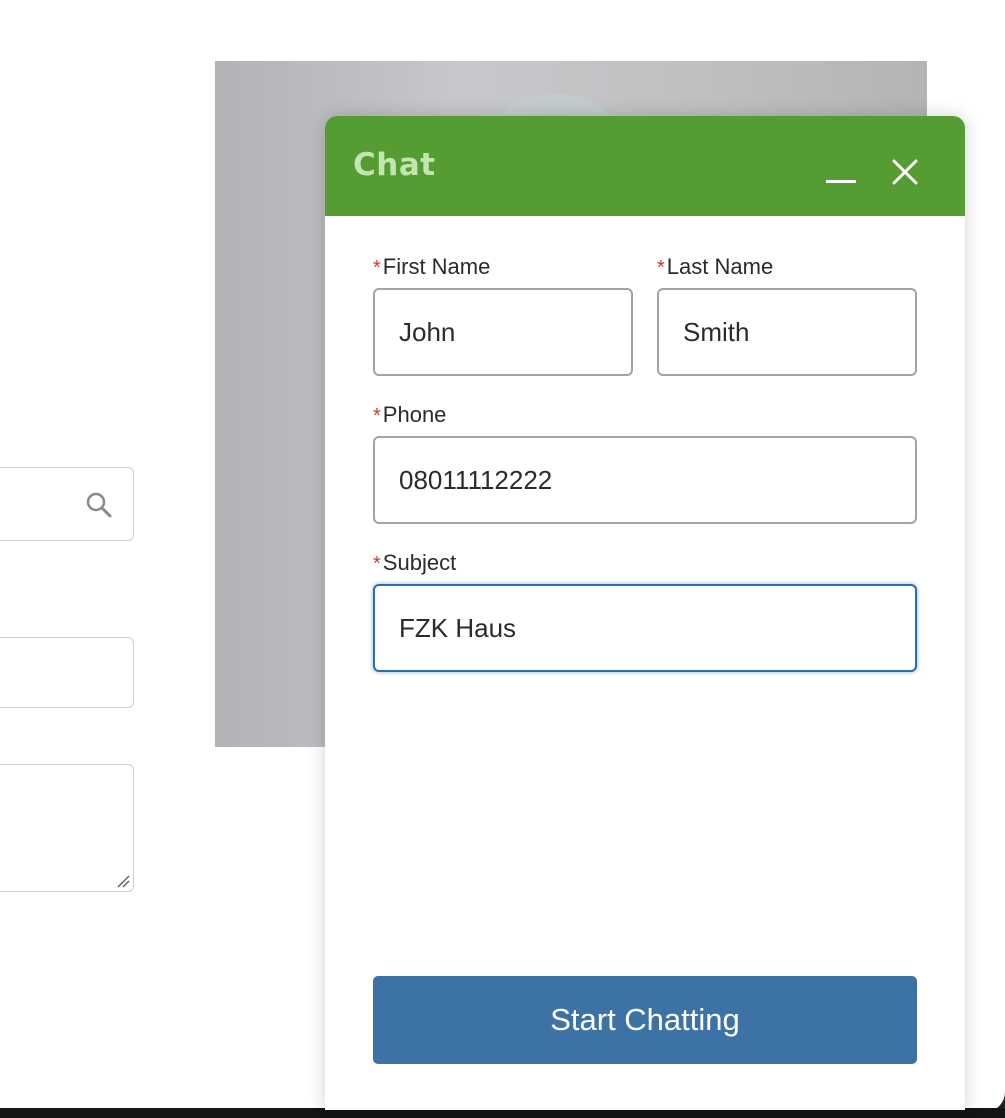  I want to click on last-name-input, so click(787, 332).